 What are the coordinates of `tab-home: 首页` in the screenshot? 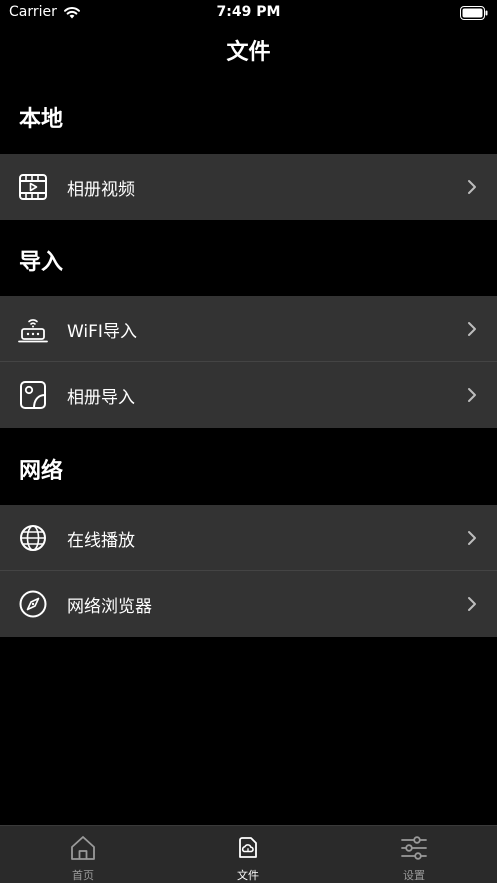 It's located at (83, 854).